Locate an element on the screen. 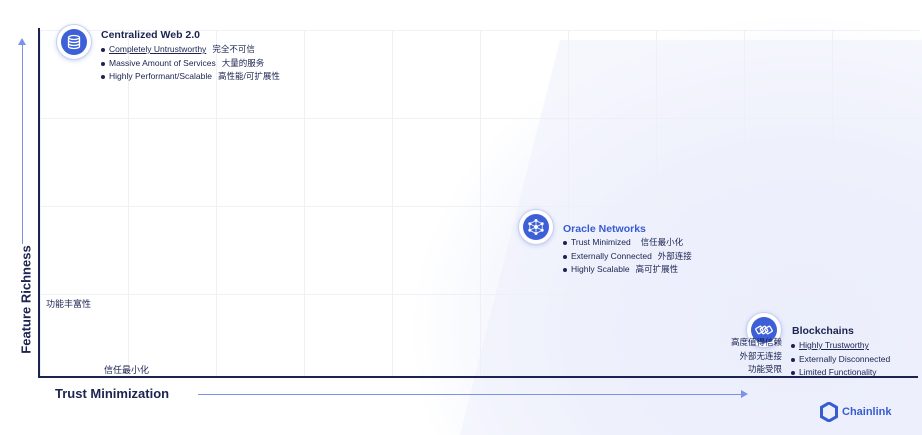 This screenshot has width=922, height=435. oracle-title: Oracle Networks is located at coordinates (604, 229).